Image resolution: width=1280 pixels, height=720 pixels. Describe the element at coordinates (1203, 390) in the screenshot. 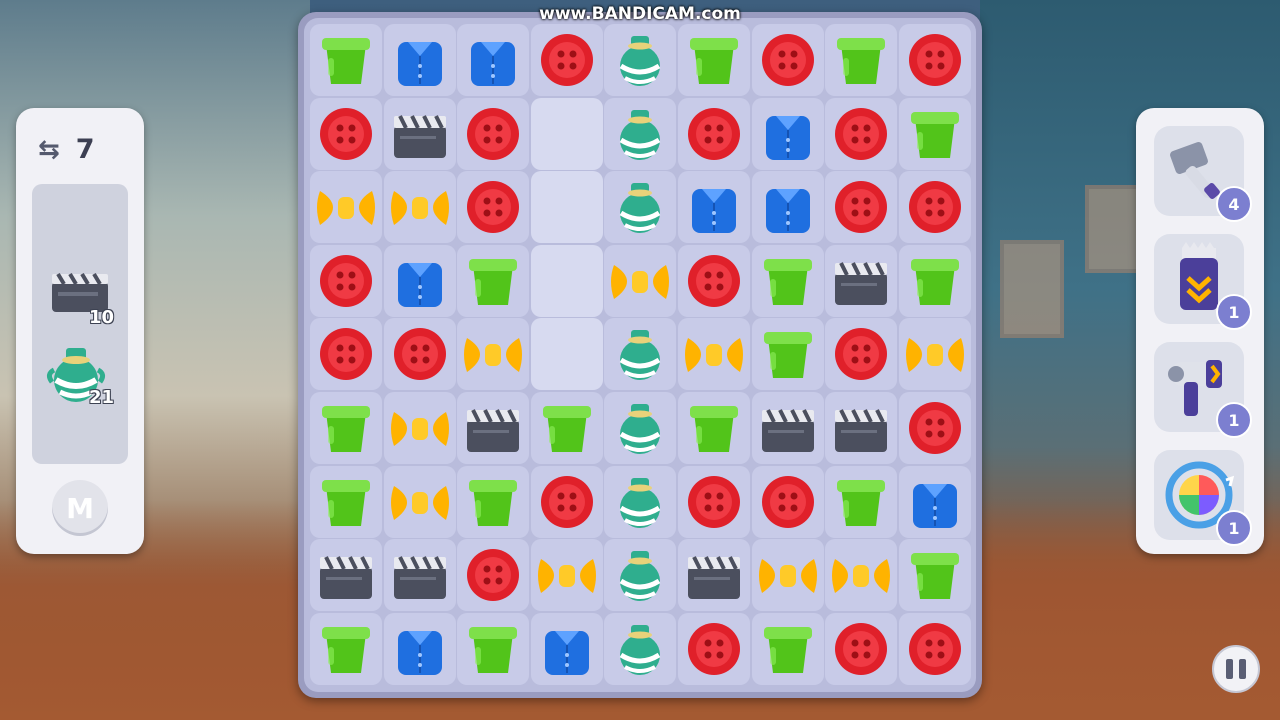

I see `booster-hair-dryer: 1` at that location.